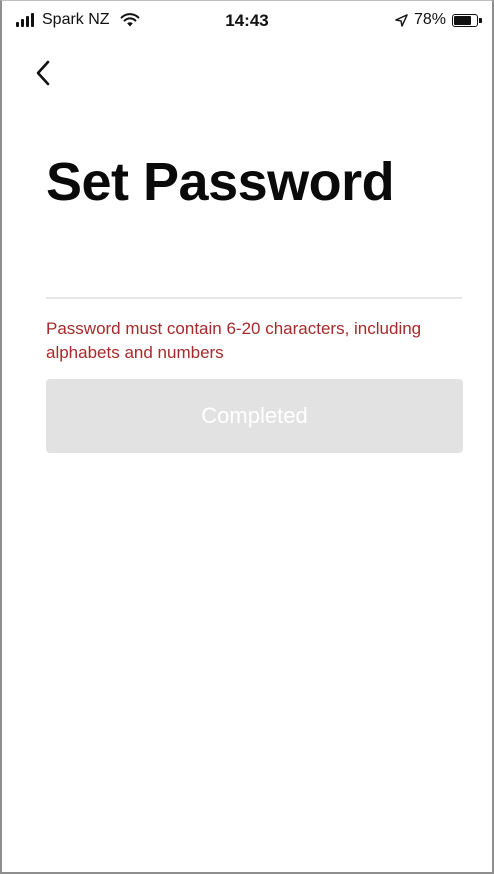 The width and height of the screenshot is (494, 874). Describe the element at coordinates (254, 416) in the screenshot. I see `completed-button: Completed` at that location.